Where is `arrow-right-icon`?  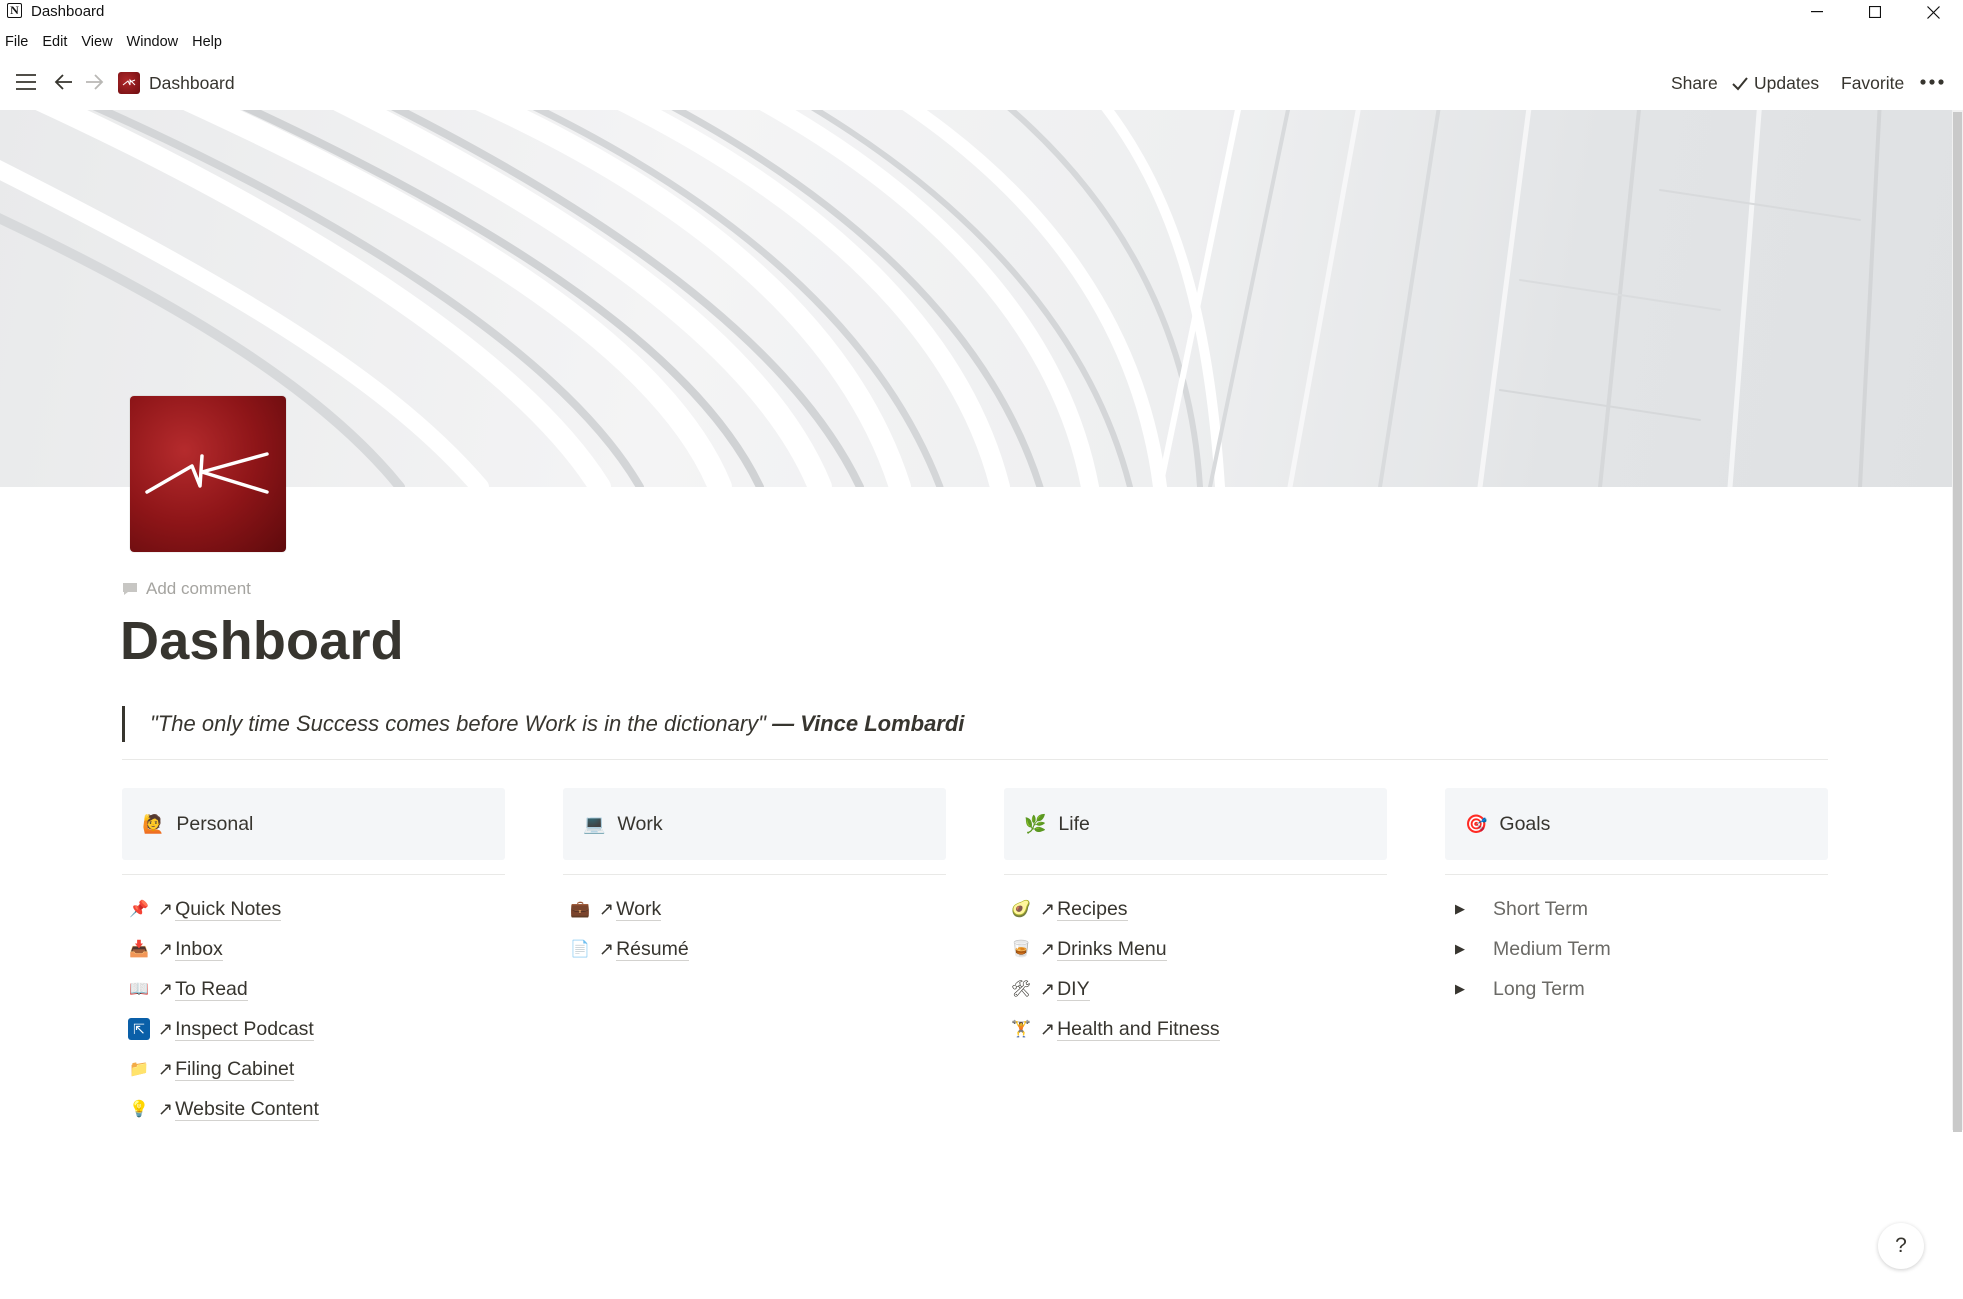 arrow-right-icon is located at coordinates (95, 82).